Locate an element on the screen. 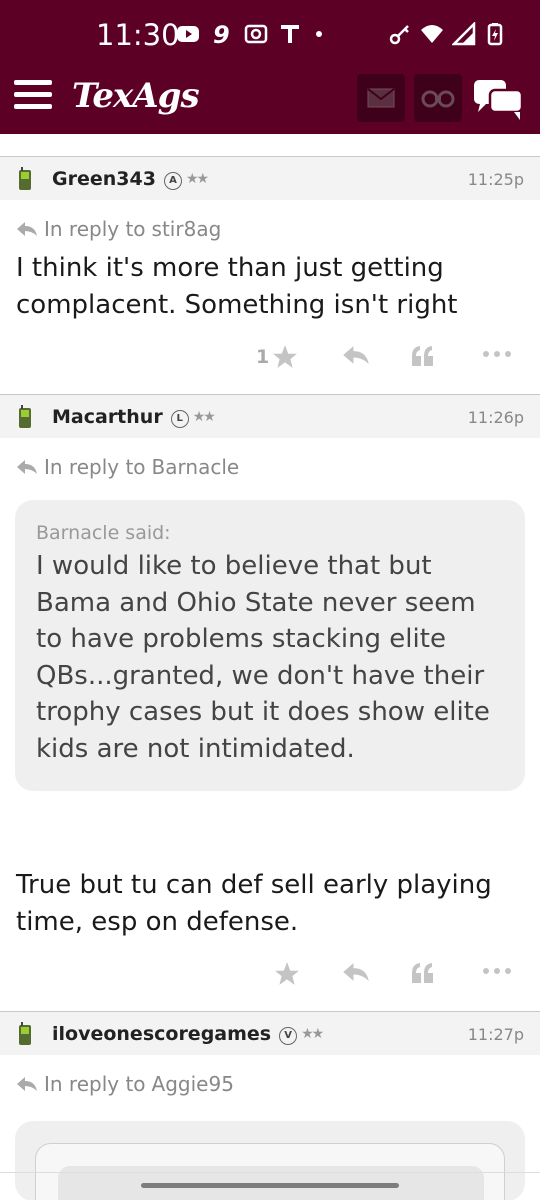 This screenshot has height=1200, width=540. username: Macarthur L ★★ is located at coordinates (134, 417).